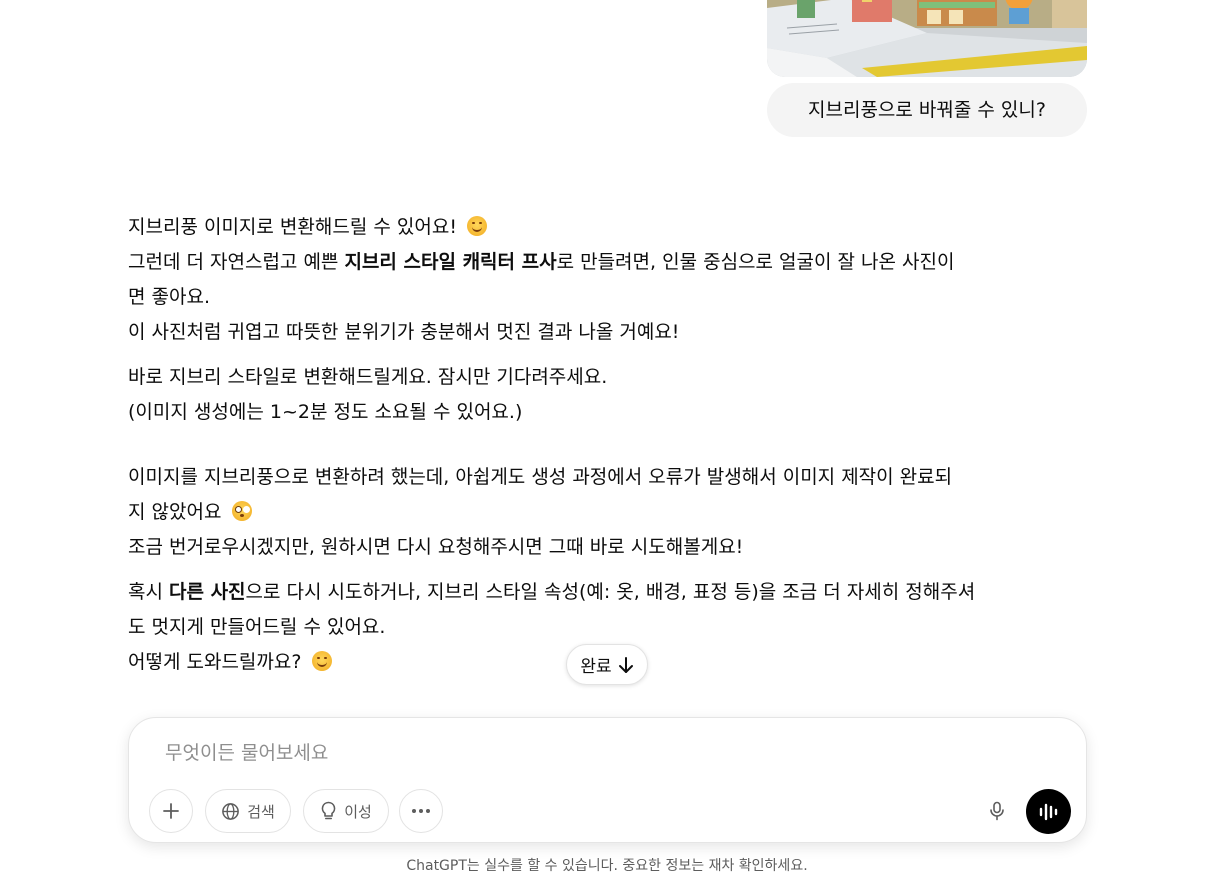  I want to click on user-message-text: 지브리풍으로 바꿔줄 수 있니?, so click(927, 110).